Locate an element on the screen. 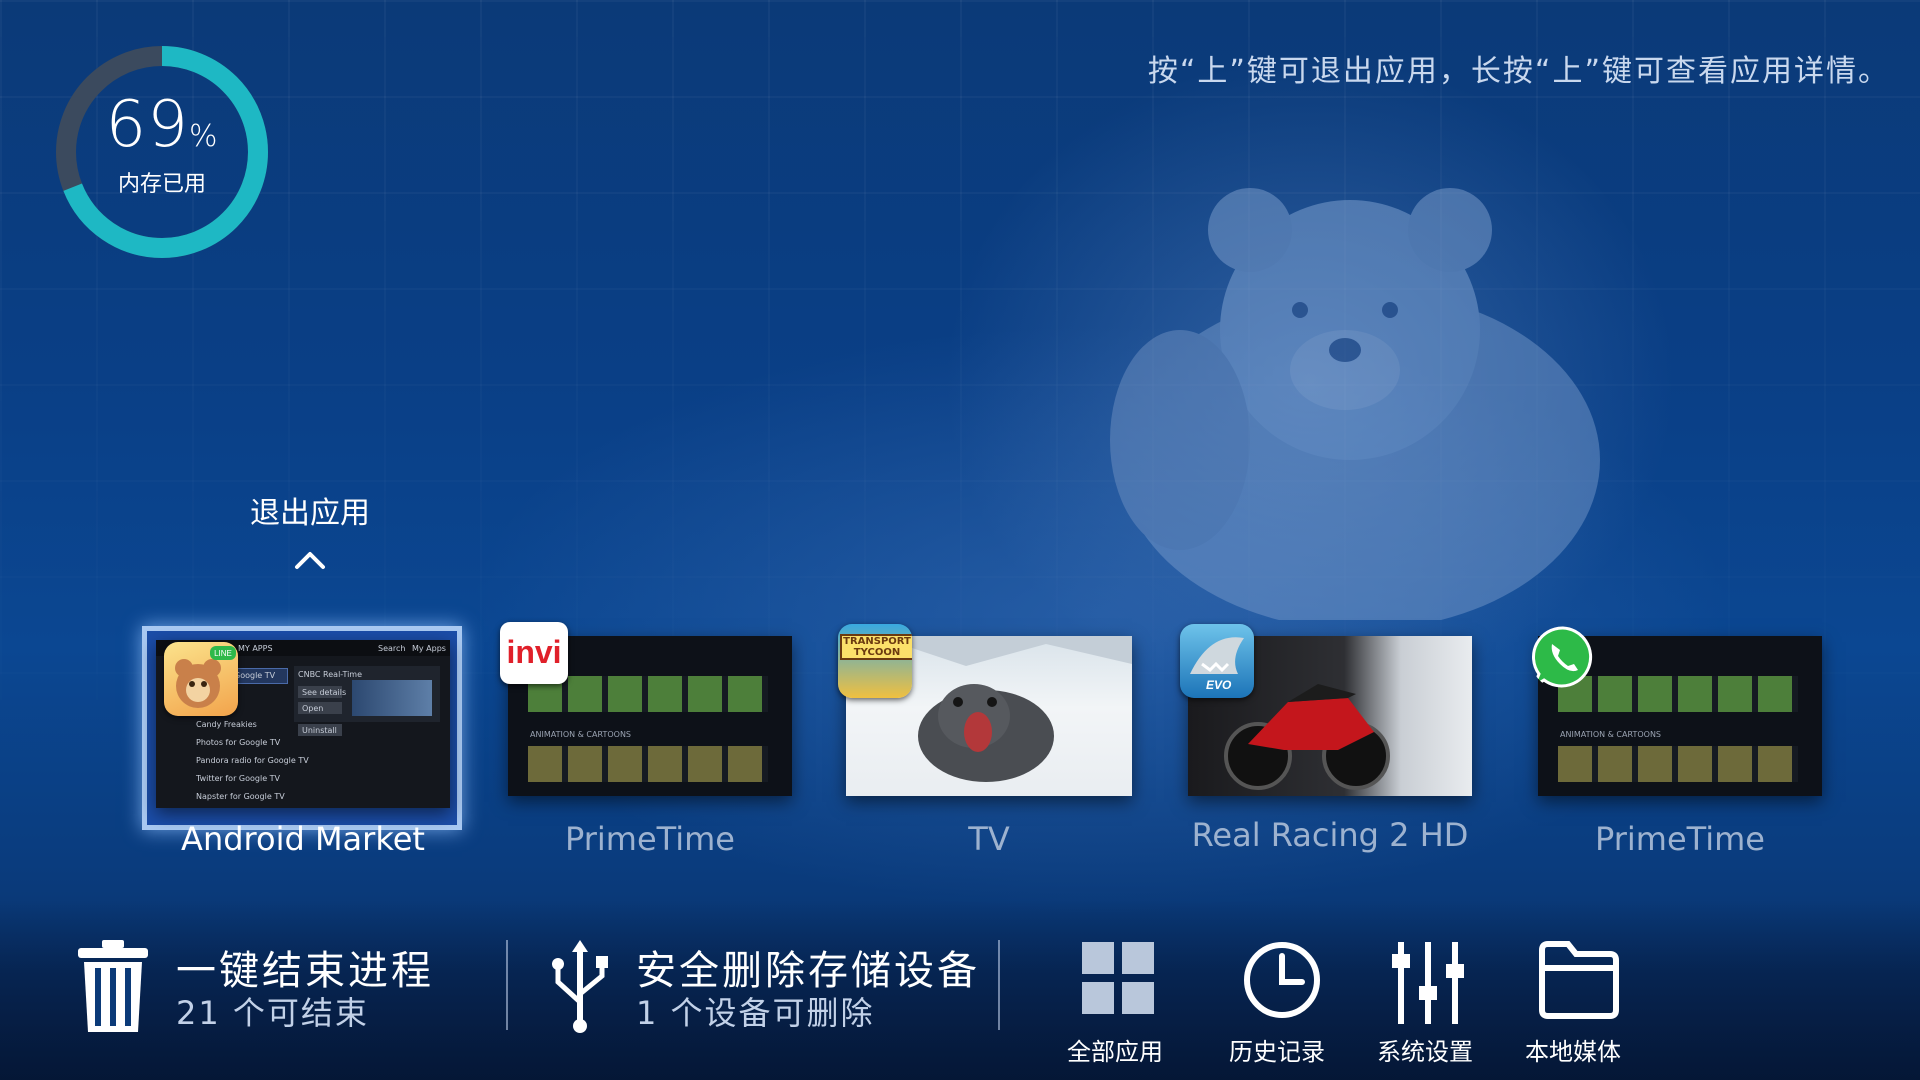 The height and width of the screenshot is (1080, 1920). shot-list-item: Candy Freakies is located at coordinates (226, 724).